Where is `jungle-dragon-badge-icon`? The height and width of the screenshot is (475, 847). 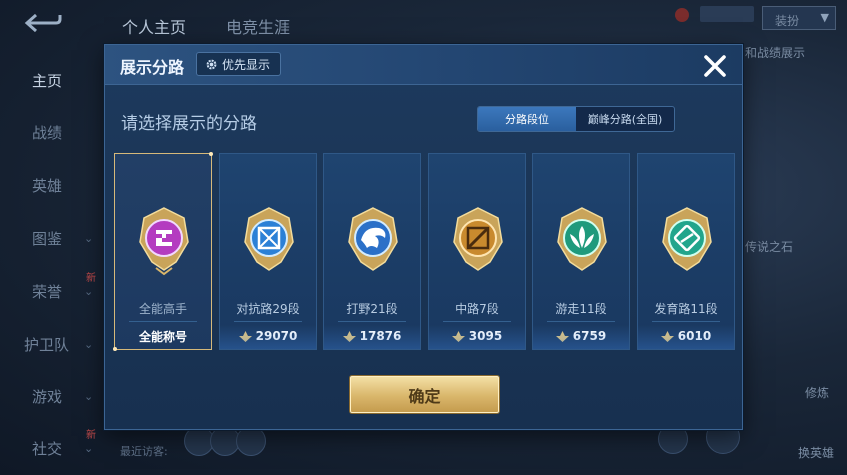
jungle-dragon-badge-icon is located at coordinates (373, 239).